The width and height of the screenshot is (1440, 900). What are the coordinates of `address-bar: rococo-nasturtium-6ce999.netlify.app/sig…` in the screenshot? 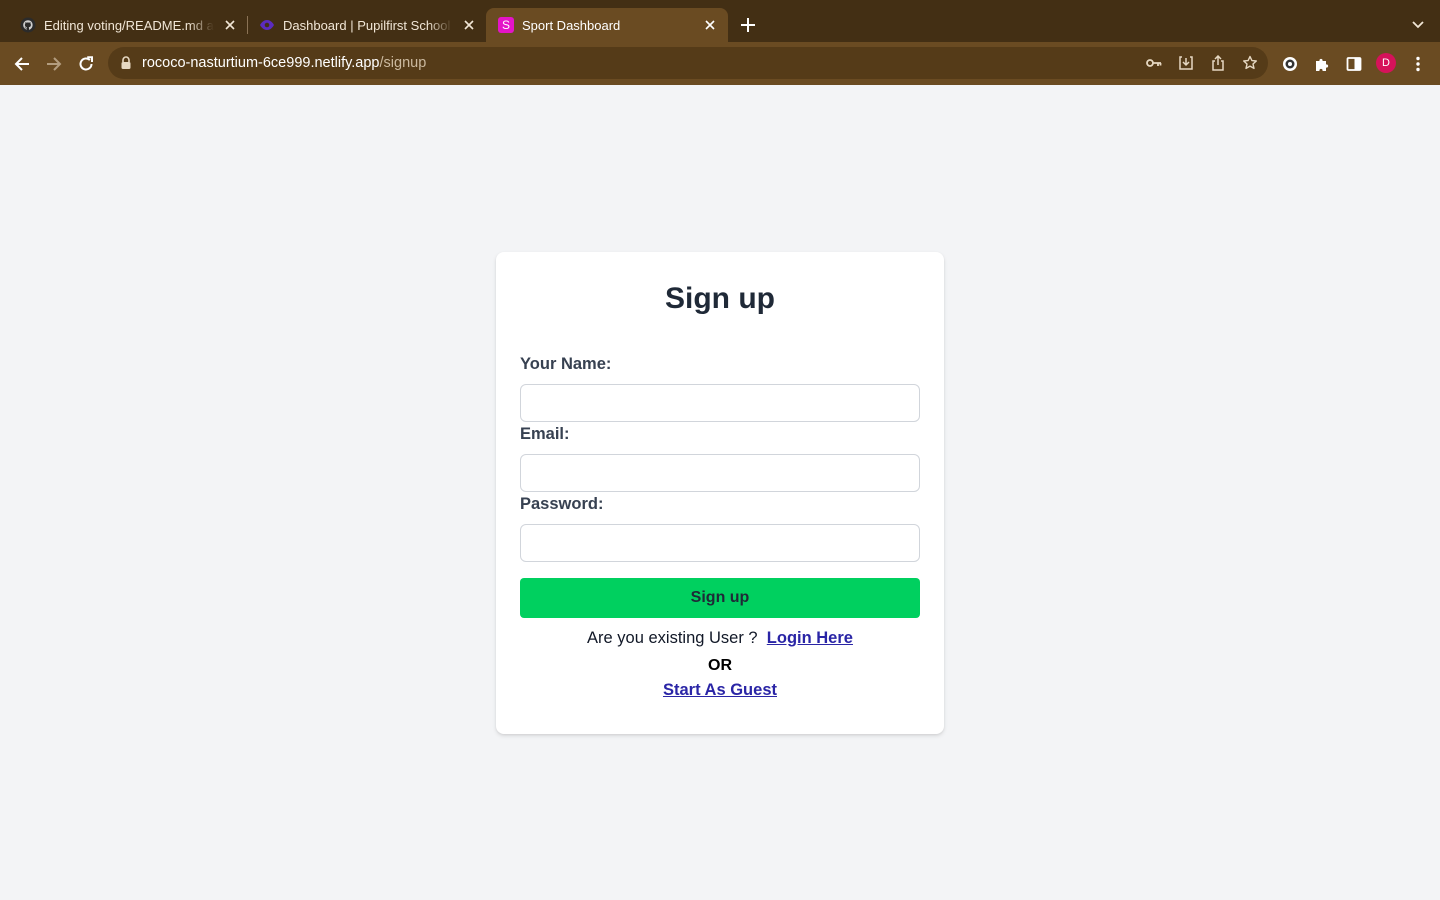 It's located at (688, 63).